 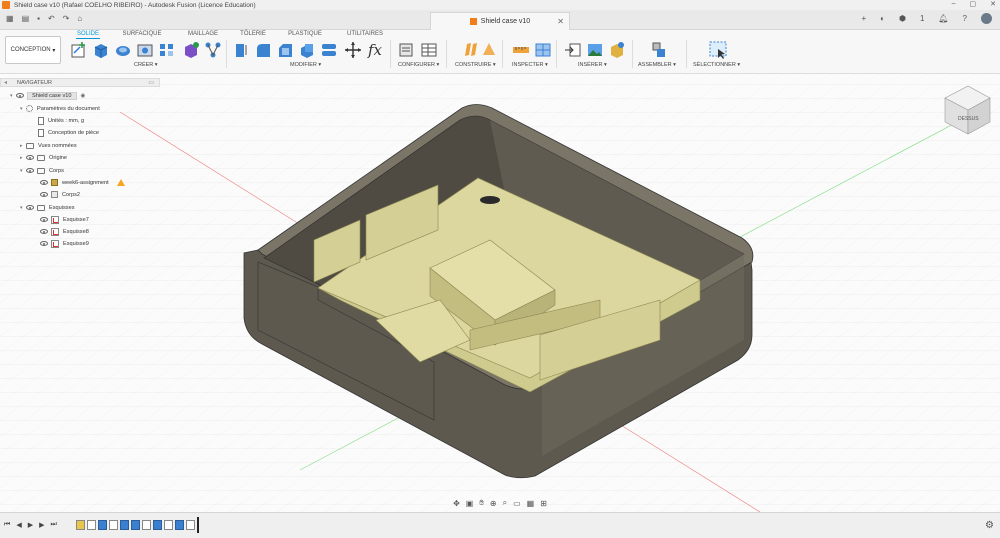 What do you see at coordinates (329, 50) in the screenshot?
I see `combine-icon` at bounding box center [329, 50].